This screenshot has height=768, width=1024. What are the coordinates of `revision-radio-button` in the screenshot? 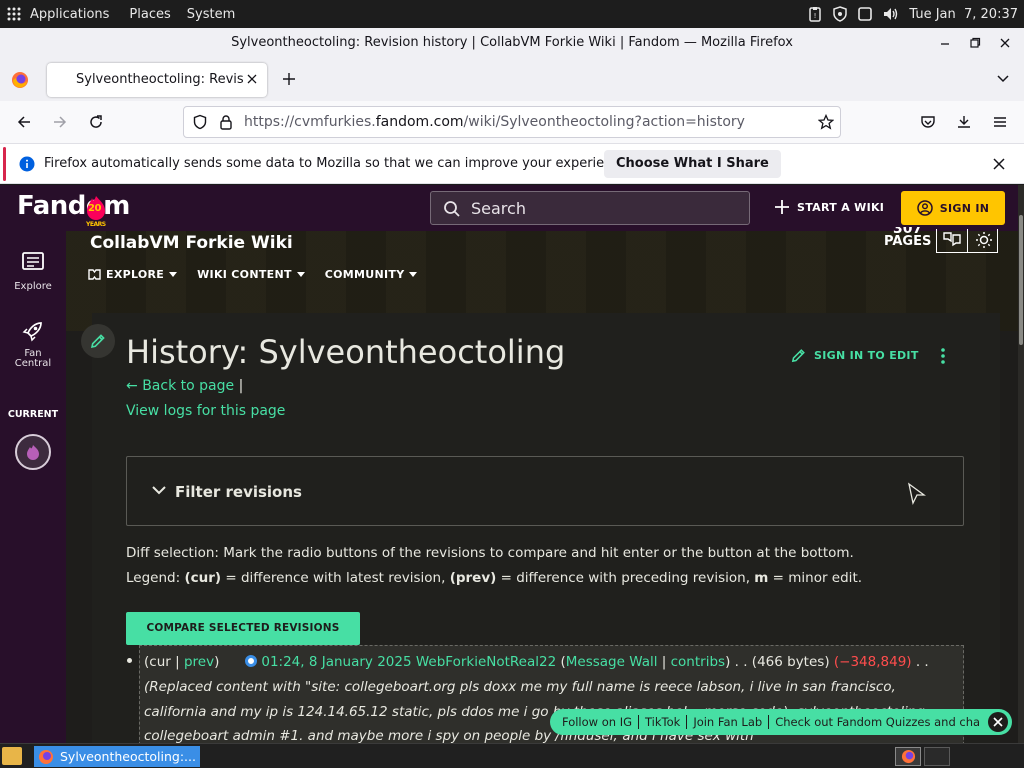 It's located at (251, 661).